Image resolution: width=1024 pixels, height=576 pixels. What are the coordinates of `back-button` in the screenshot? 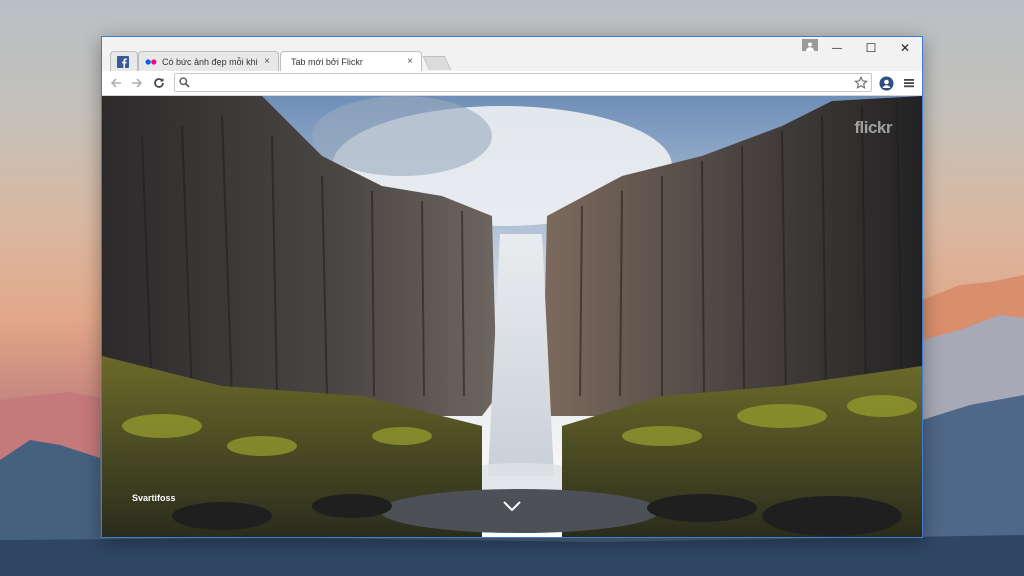 It's located at (116, 83).